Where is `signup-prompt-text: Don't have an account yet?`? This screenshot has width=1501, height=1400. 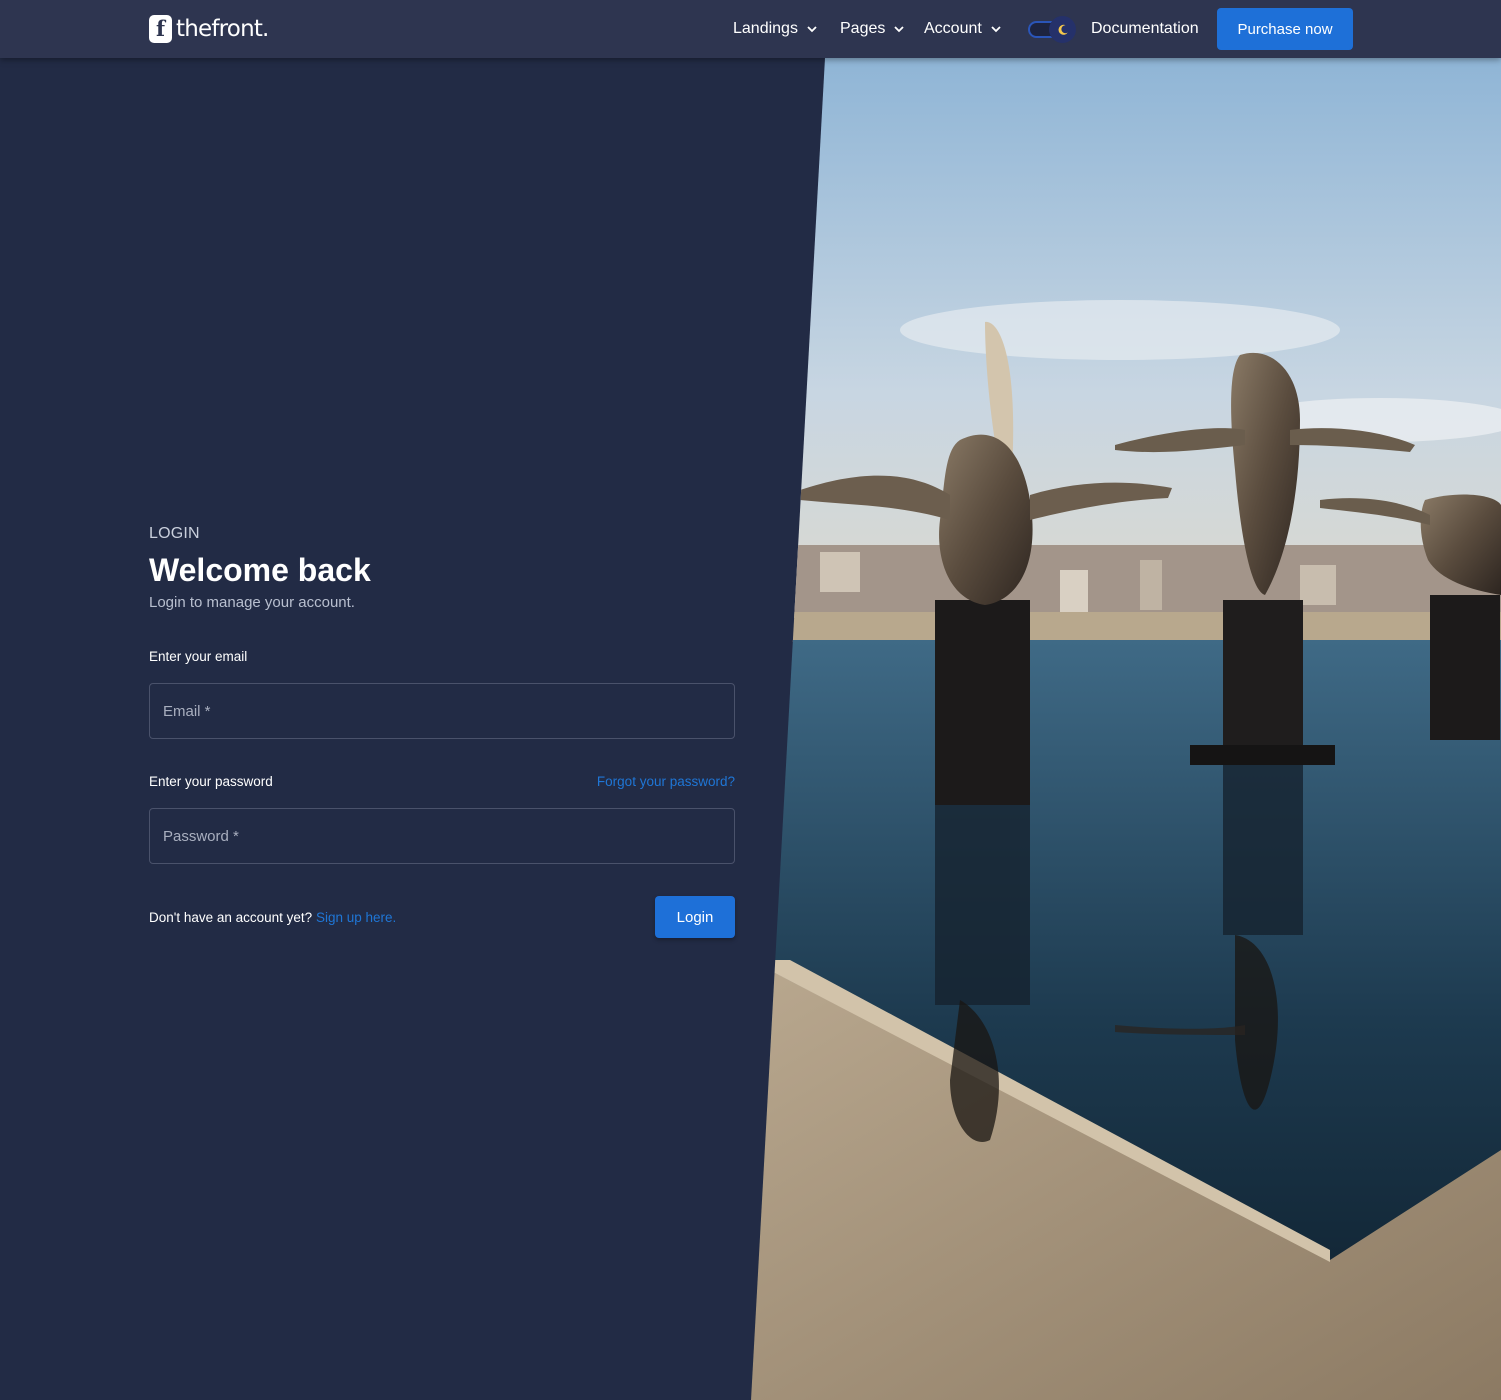
signup-prompt-text: Don't have an account yet? is located at coordinates (232, 917).